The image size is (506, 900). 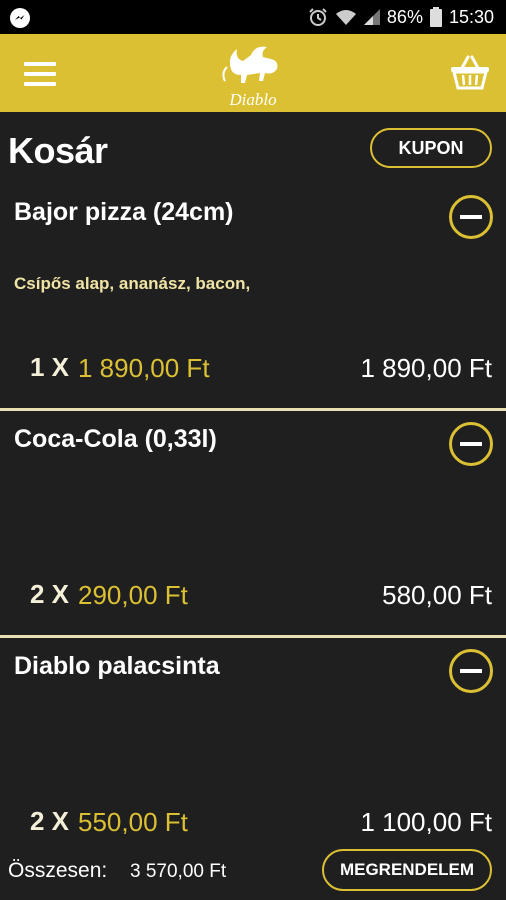 I want to click on item-toppings: Csípős alap, ananász, bacon,, so click(x=132, y=283).